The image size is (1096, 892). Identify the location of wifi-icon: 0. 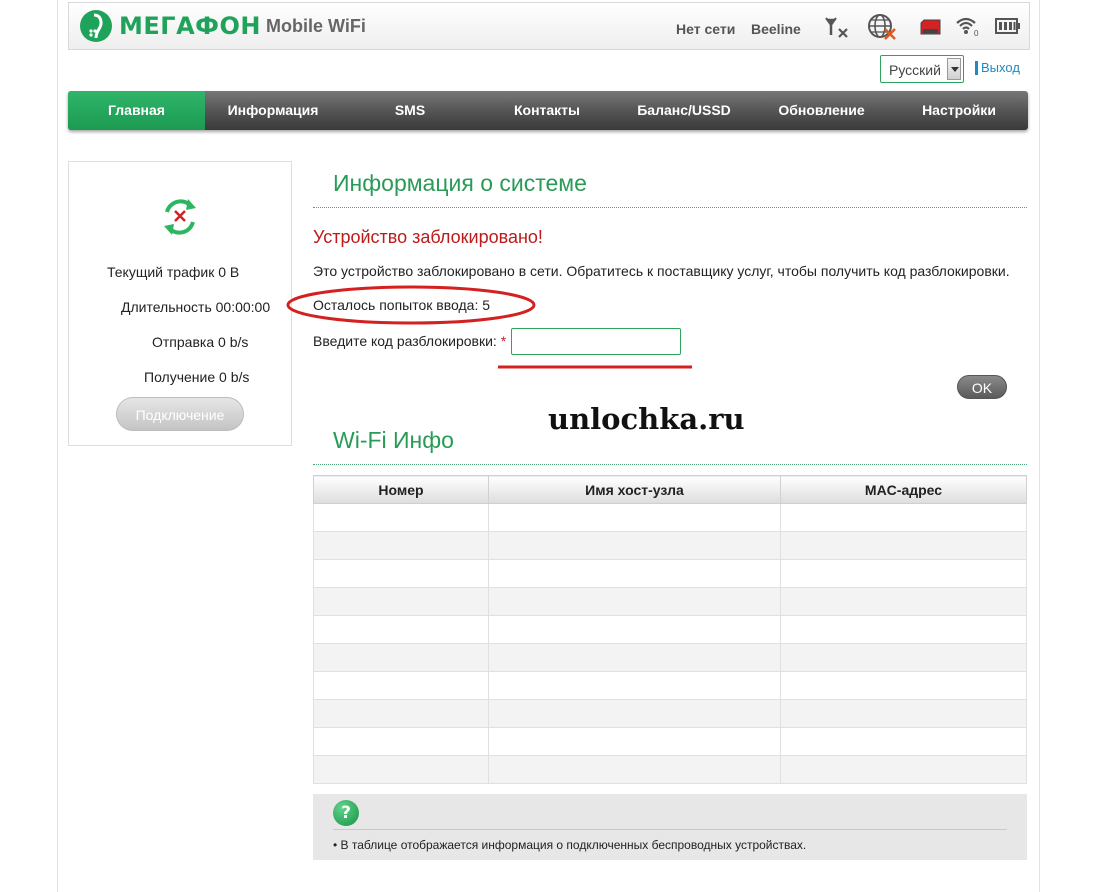
(967, 27).